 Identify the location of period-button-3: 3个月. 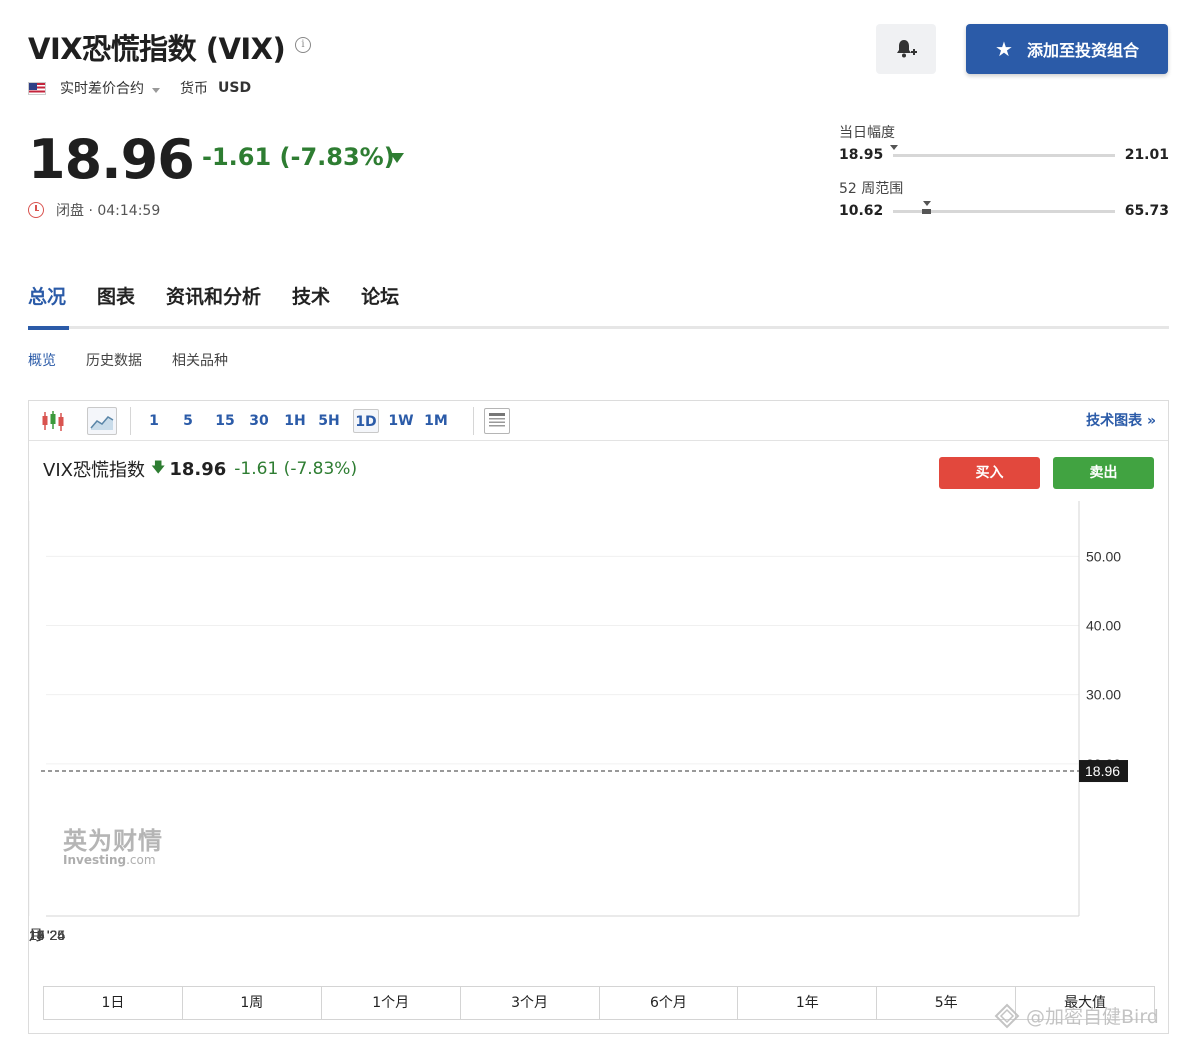
(530, 1003).